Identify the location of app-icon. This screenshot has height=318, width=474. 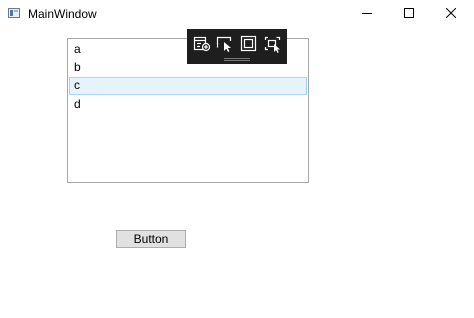
(14, 13).